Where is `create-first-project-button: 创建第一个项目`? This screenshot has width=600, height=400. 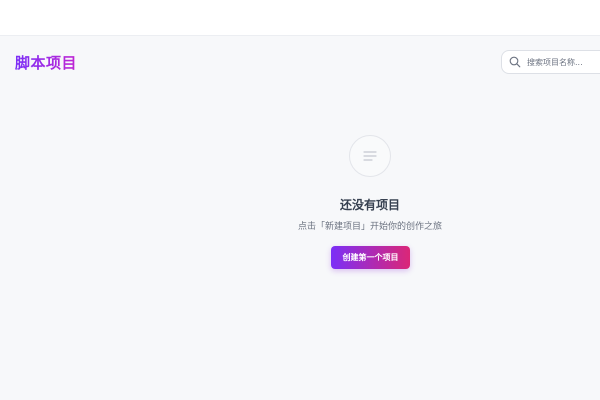 create-first-project-button: 创建第一个项目 is located at coordinates (370, 257).